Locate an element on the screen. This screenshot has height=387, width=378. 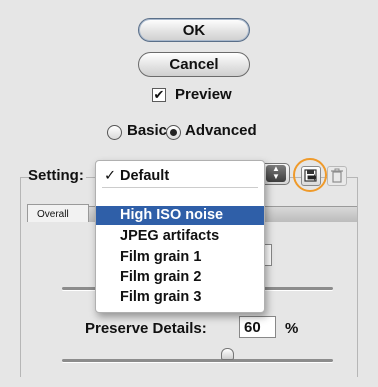
menu-item-label: Default is located at coordinates (145, 176).